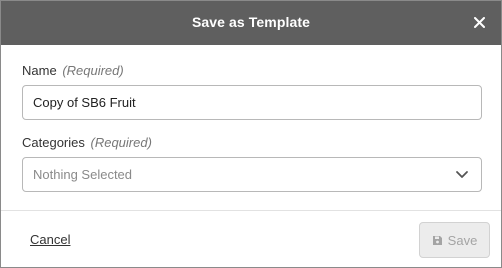 Image resolution: width=502 pixels, height=268 pixels. What do you see at coordinates (53, 142) in the screenshot?
I see `categories-label-text: Categories` at bounding box center [53, 142].